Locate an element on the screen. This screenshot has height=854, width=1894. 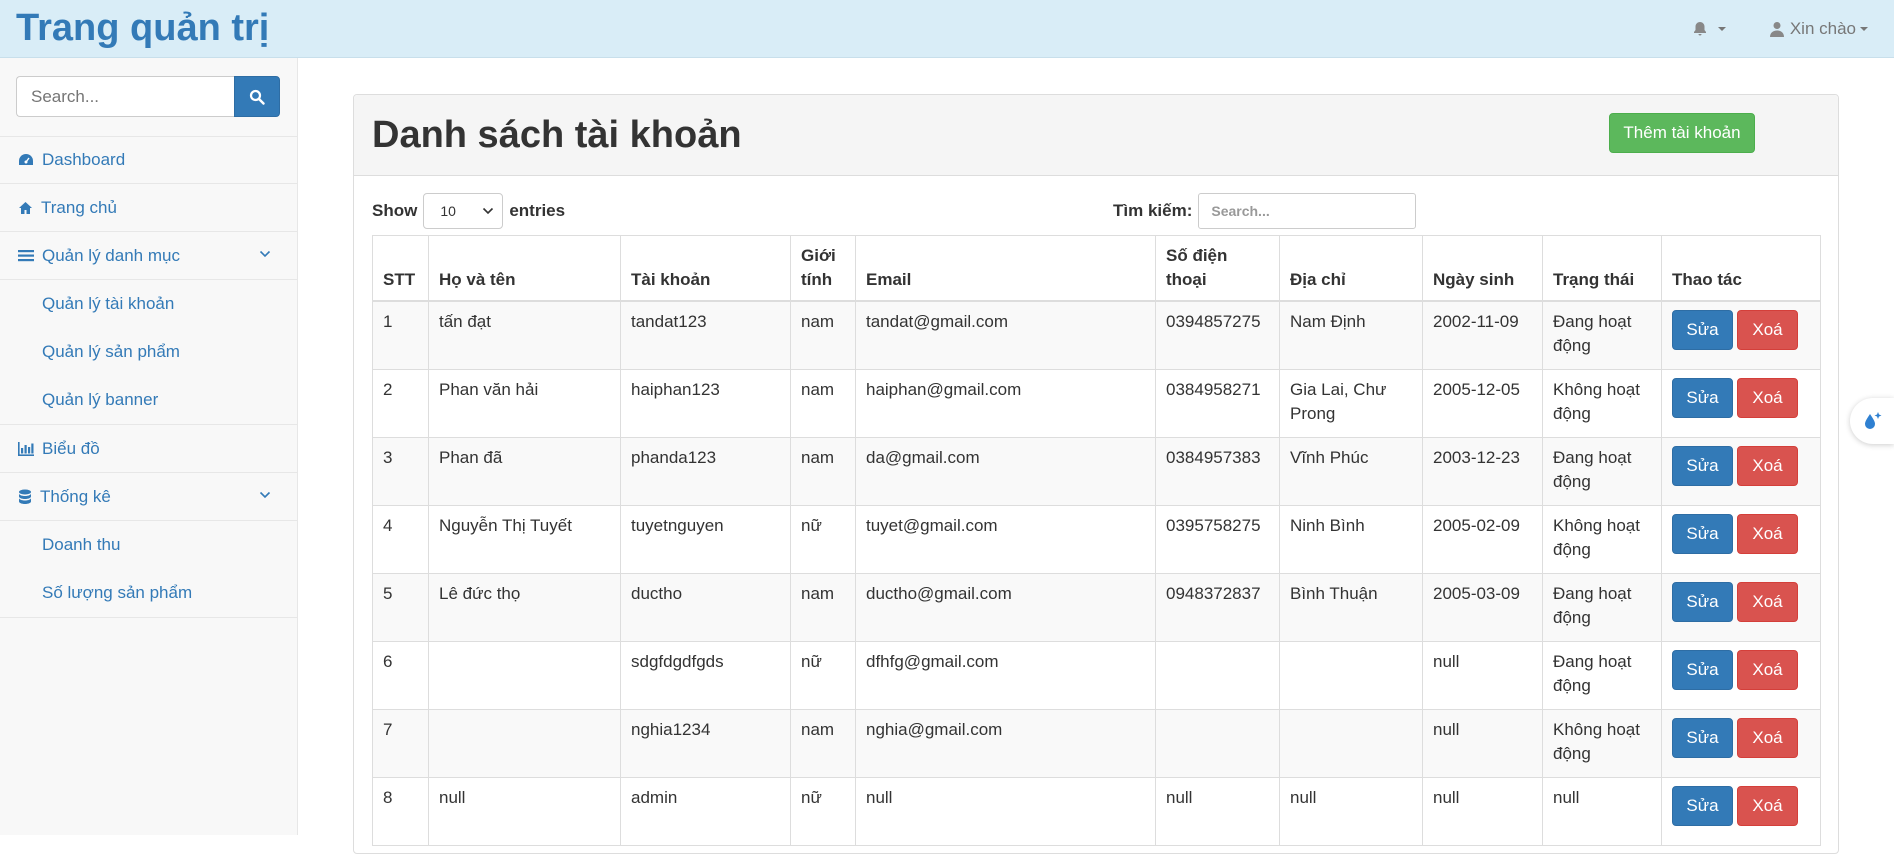
cell-phone: 0394857275 is located at coordinates (1217, 335).